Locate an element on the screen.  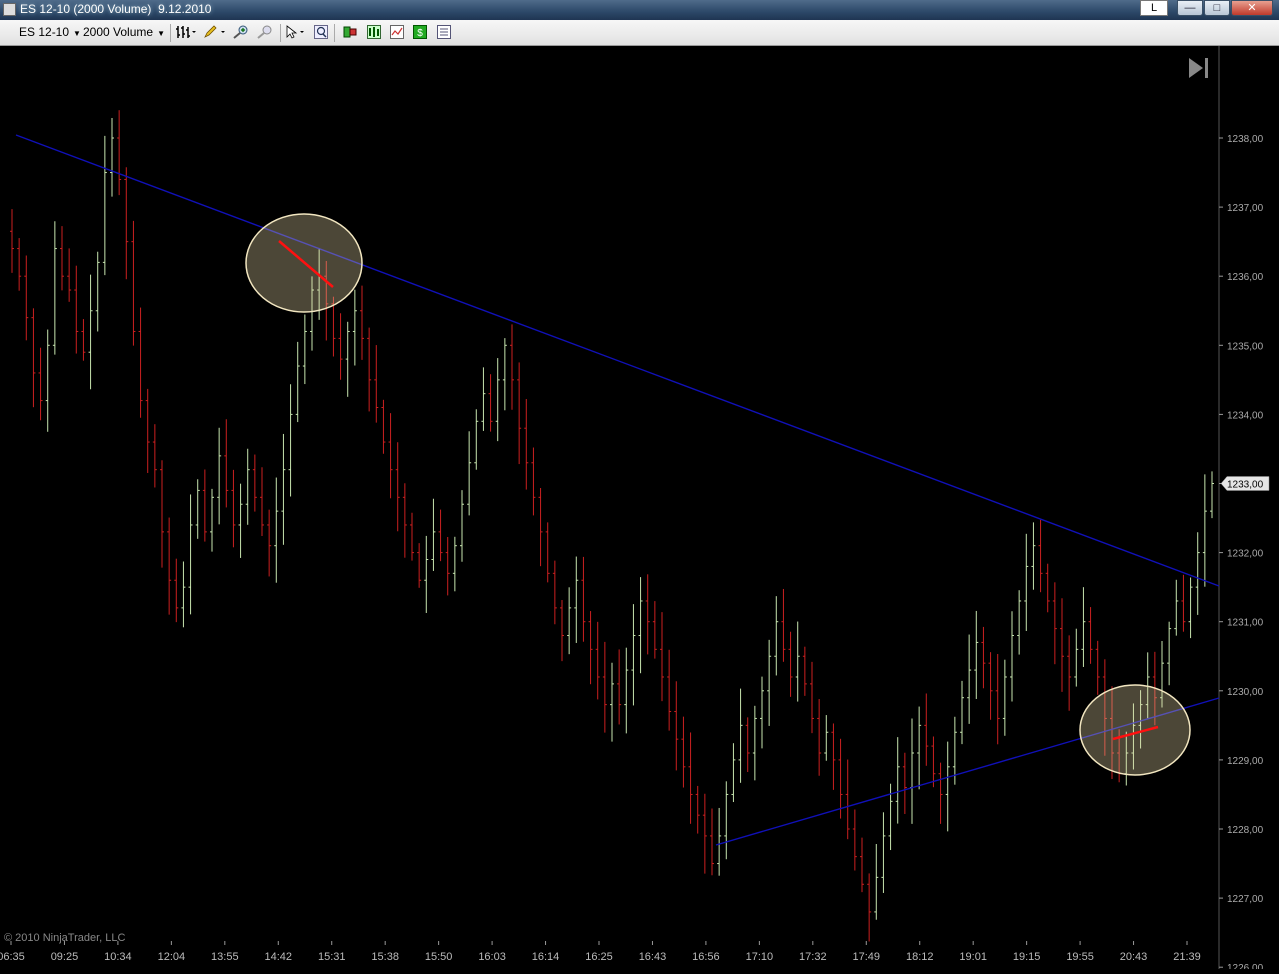
instrument-label: ES 12-10 is located at coordinates (44, 32).